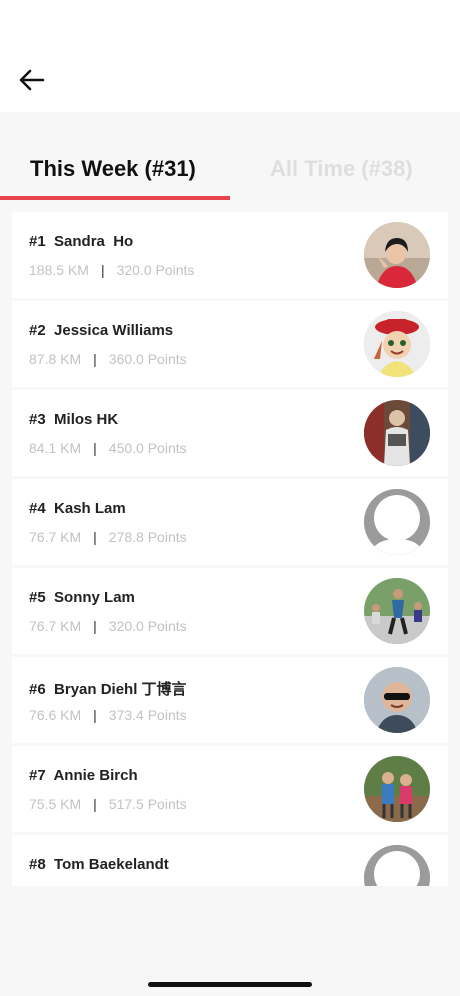 This screenshot has height=996, width=460. Describe the element at coordinates (111, 864) in the screenshot. I see `runner-name-text: Tom Baekelandt` at that location.